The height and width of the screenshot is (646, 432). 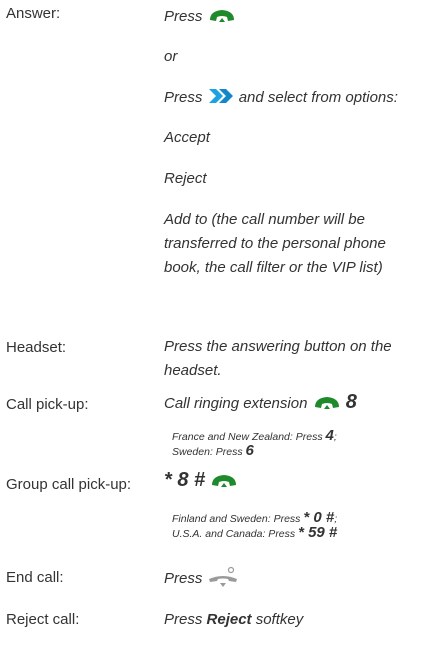 I want to click on pickup-line: Call ringing extension 8, so click(x=260, y=403).